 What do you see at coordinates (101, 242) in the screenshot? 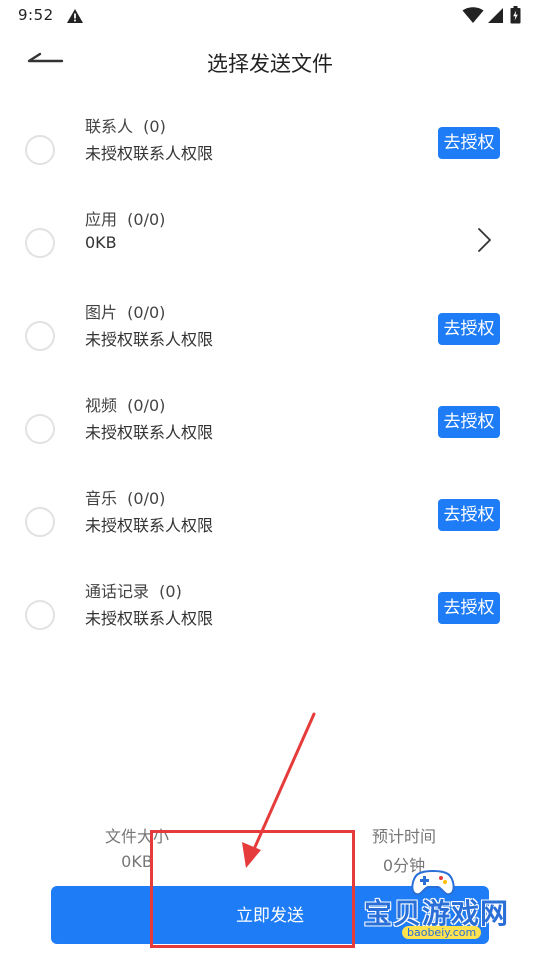
I see `item-subtitle: 0KB` at bounding box center [101, 242].